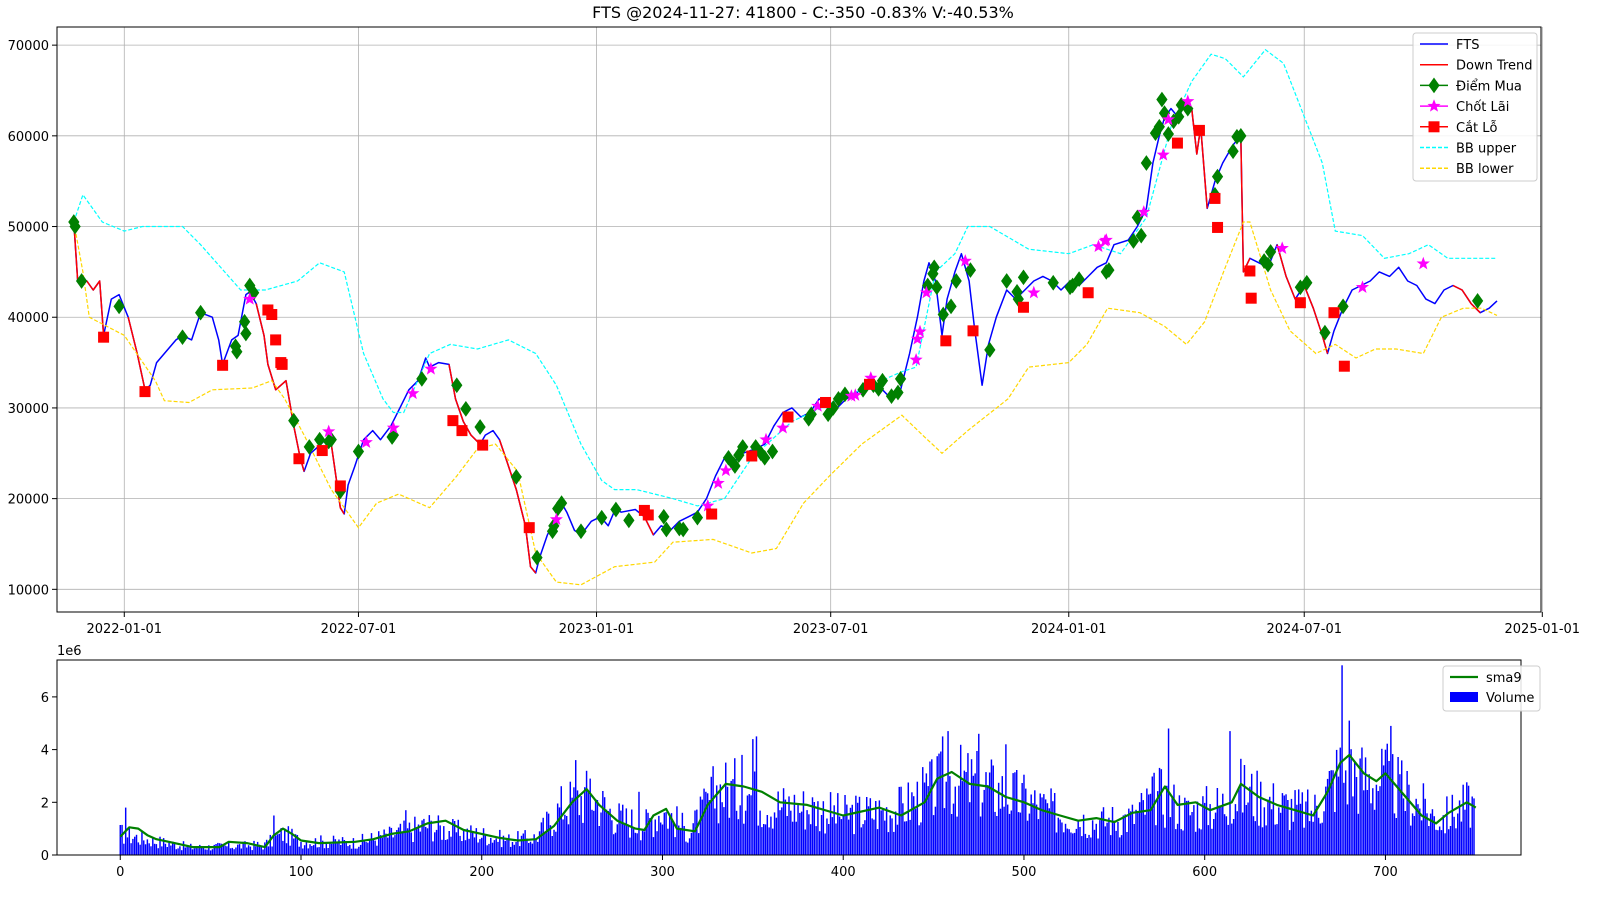  What do you see at coordinates (28, 409) in the screenshot?
I see `price-ytick-label: 30000` at bounding box center [28, 409].